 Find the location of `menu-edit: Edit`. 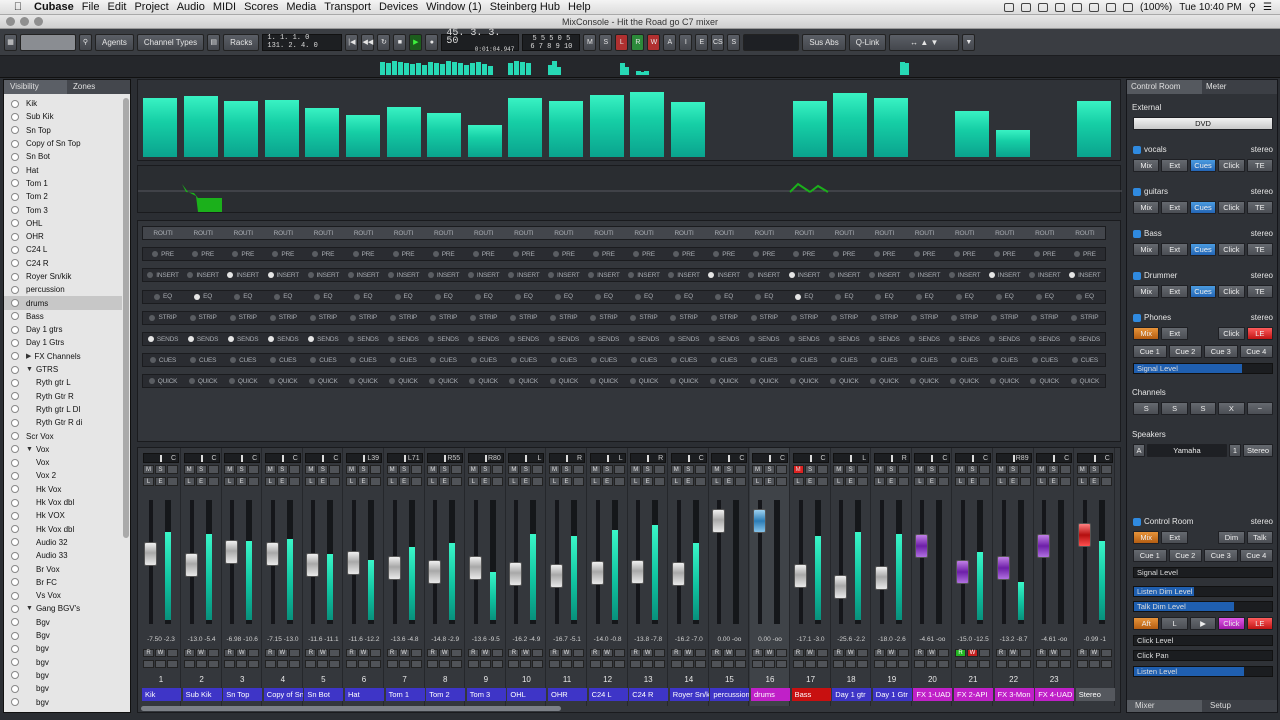

menu-edit: Edit is located at coordinates (116, 7).